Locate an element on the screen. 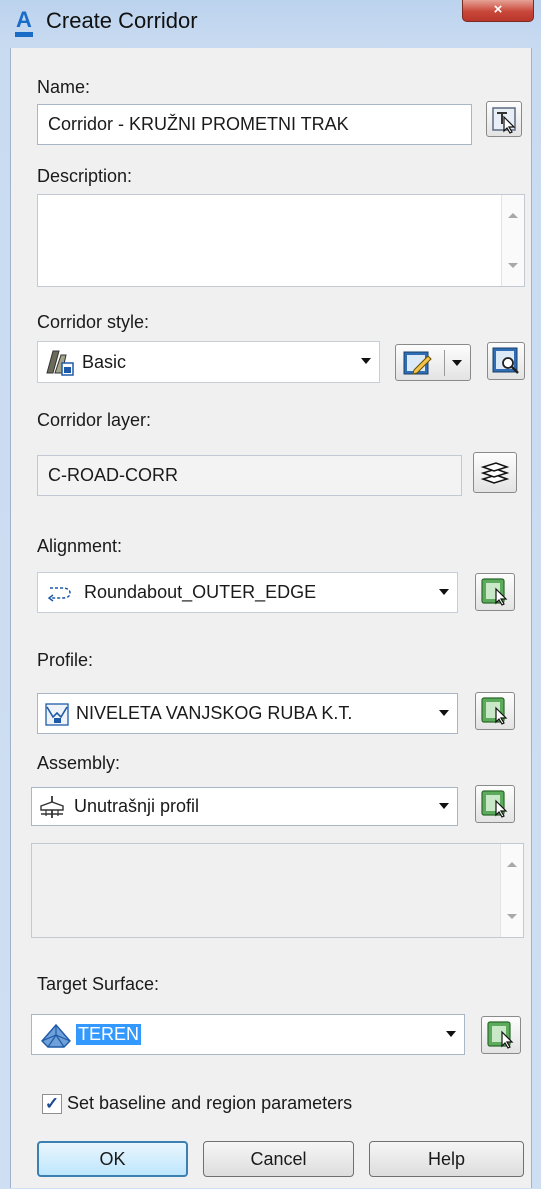 Image resolution: width=541 pixels, height=1189 pixels. description-textarea is located at coordinates (281, 240).